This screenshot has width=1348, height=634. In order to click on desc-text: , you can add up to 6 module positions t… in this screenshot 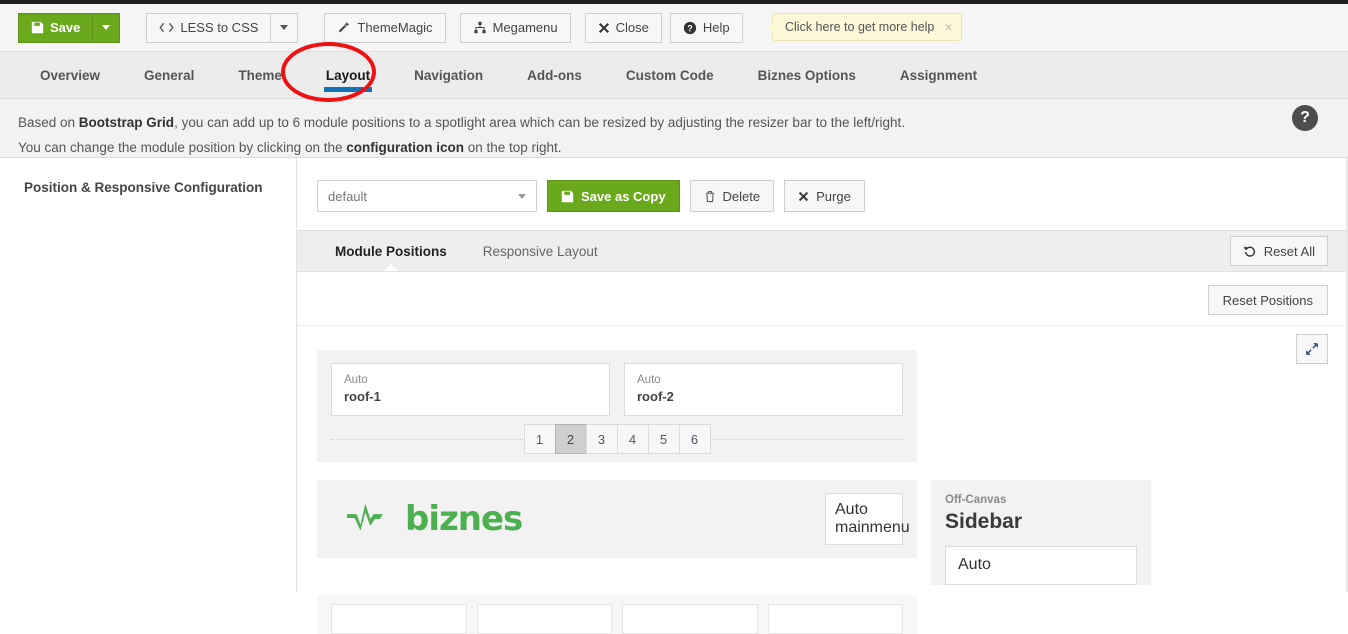, I will do `click(539, 122)`.